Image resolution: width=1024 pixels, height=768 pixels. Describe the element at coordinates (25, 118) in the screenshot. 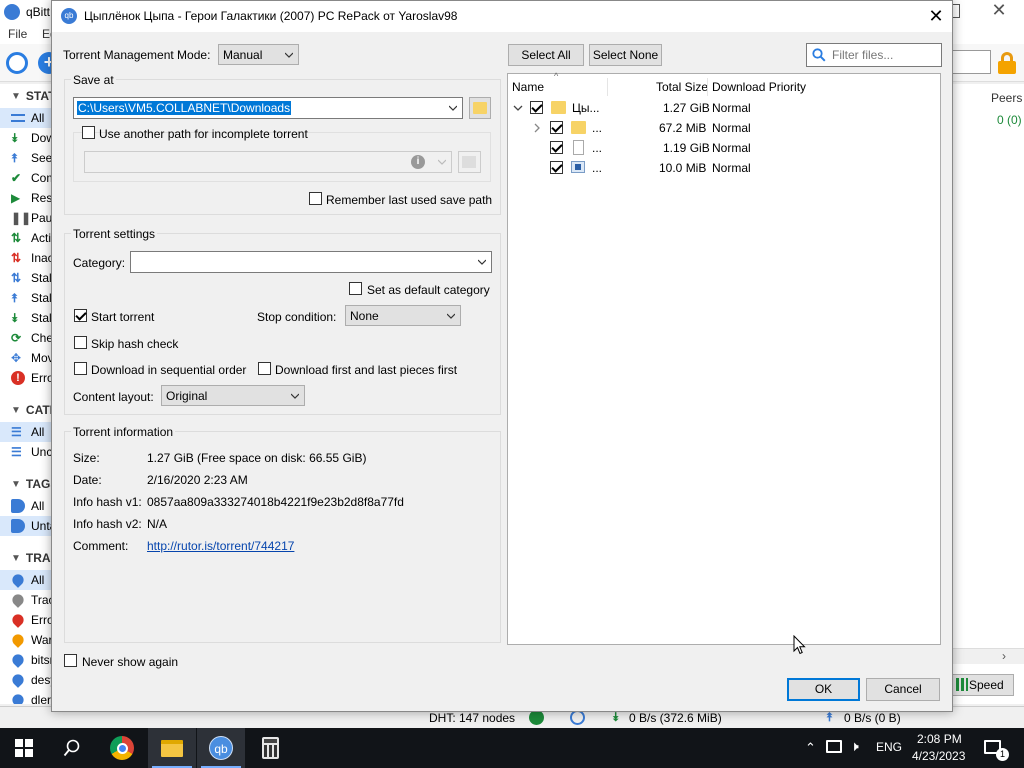

I see `sidebar-status-all: All` at that location.